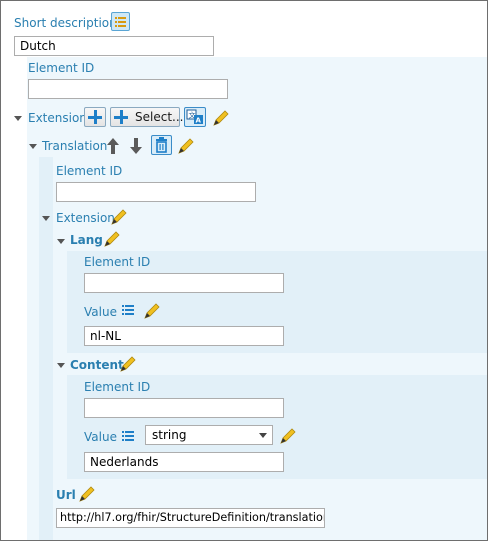 The width and height of the screenshot is (488, 541). I want to click on content-type-selected: string, so click(169, 435).